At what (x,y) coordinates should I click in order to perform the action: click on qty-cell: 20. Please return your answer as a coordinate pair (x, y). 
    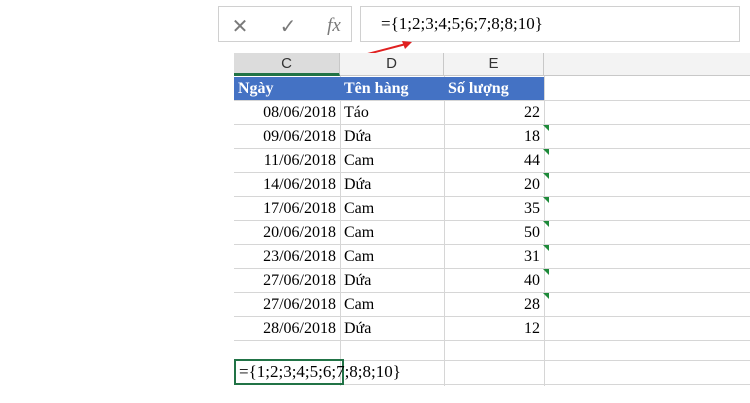
    Looking at the image, I should click on (494, 184).